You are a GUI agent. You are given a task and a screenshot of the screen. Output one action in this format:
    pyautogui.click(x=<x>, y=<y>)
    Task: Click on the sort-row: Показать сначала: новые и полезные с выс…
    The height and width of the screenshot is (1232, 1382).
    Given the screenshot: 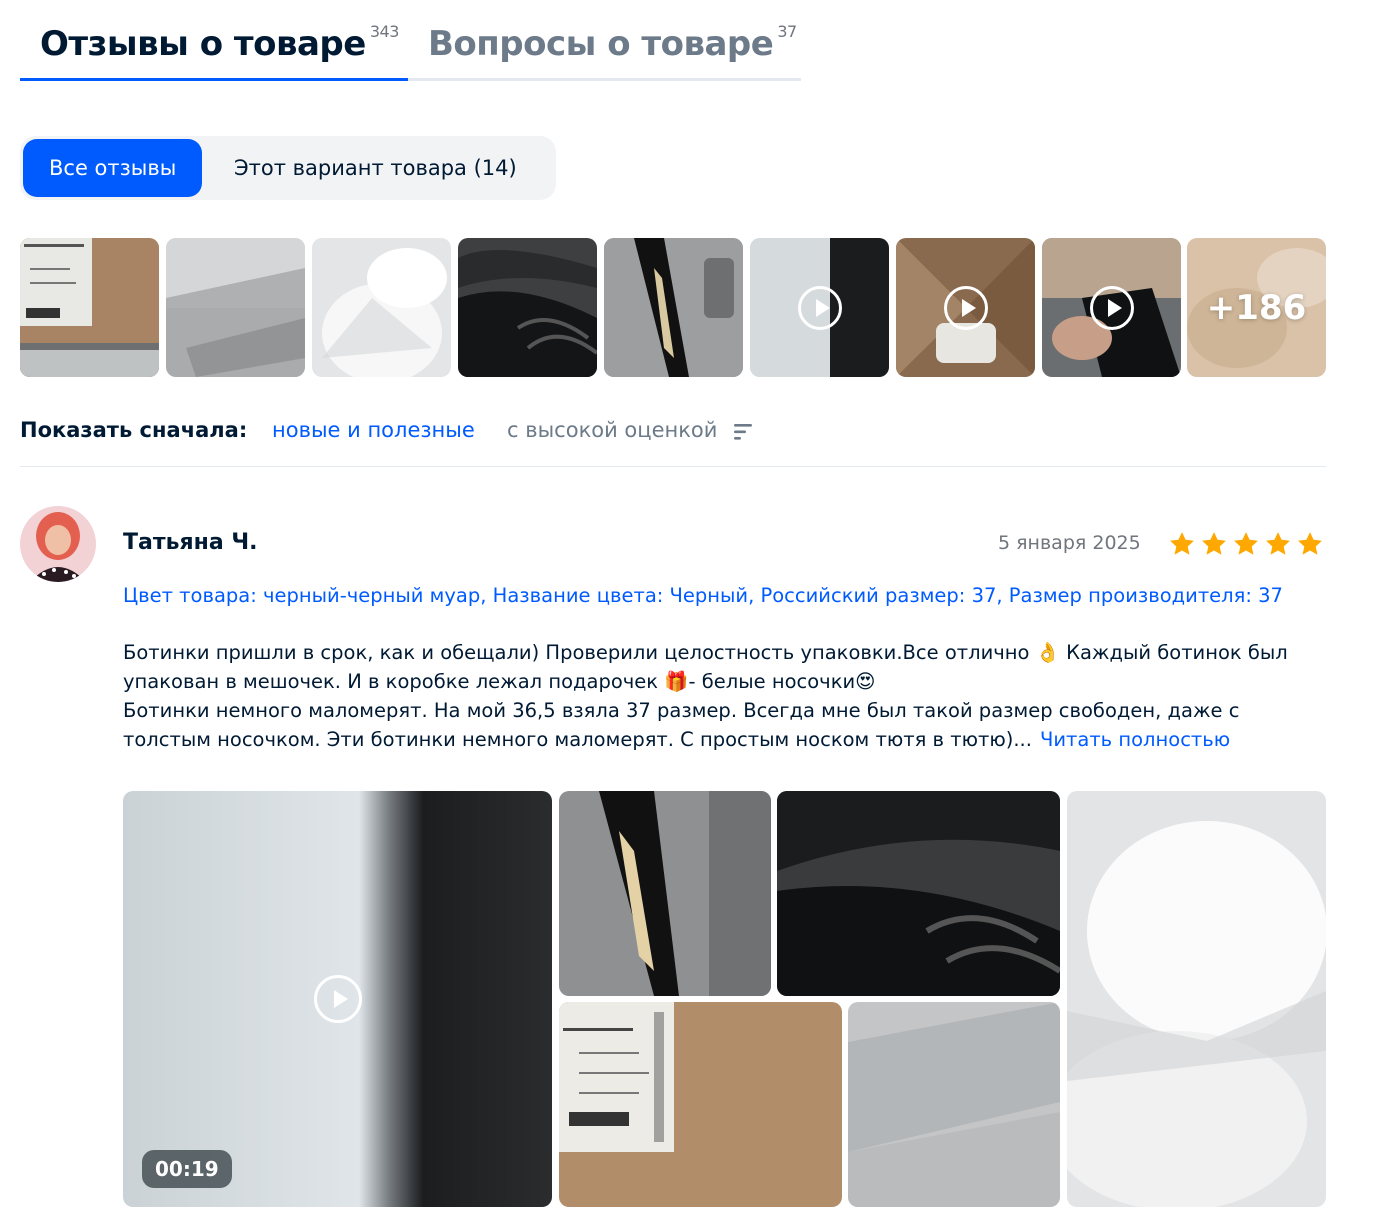 What is the action you would take?
    pyautogui.click(x=673, y=434)
    